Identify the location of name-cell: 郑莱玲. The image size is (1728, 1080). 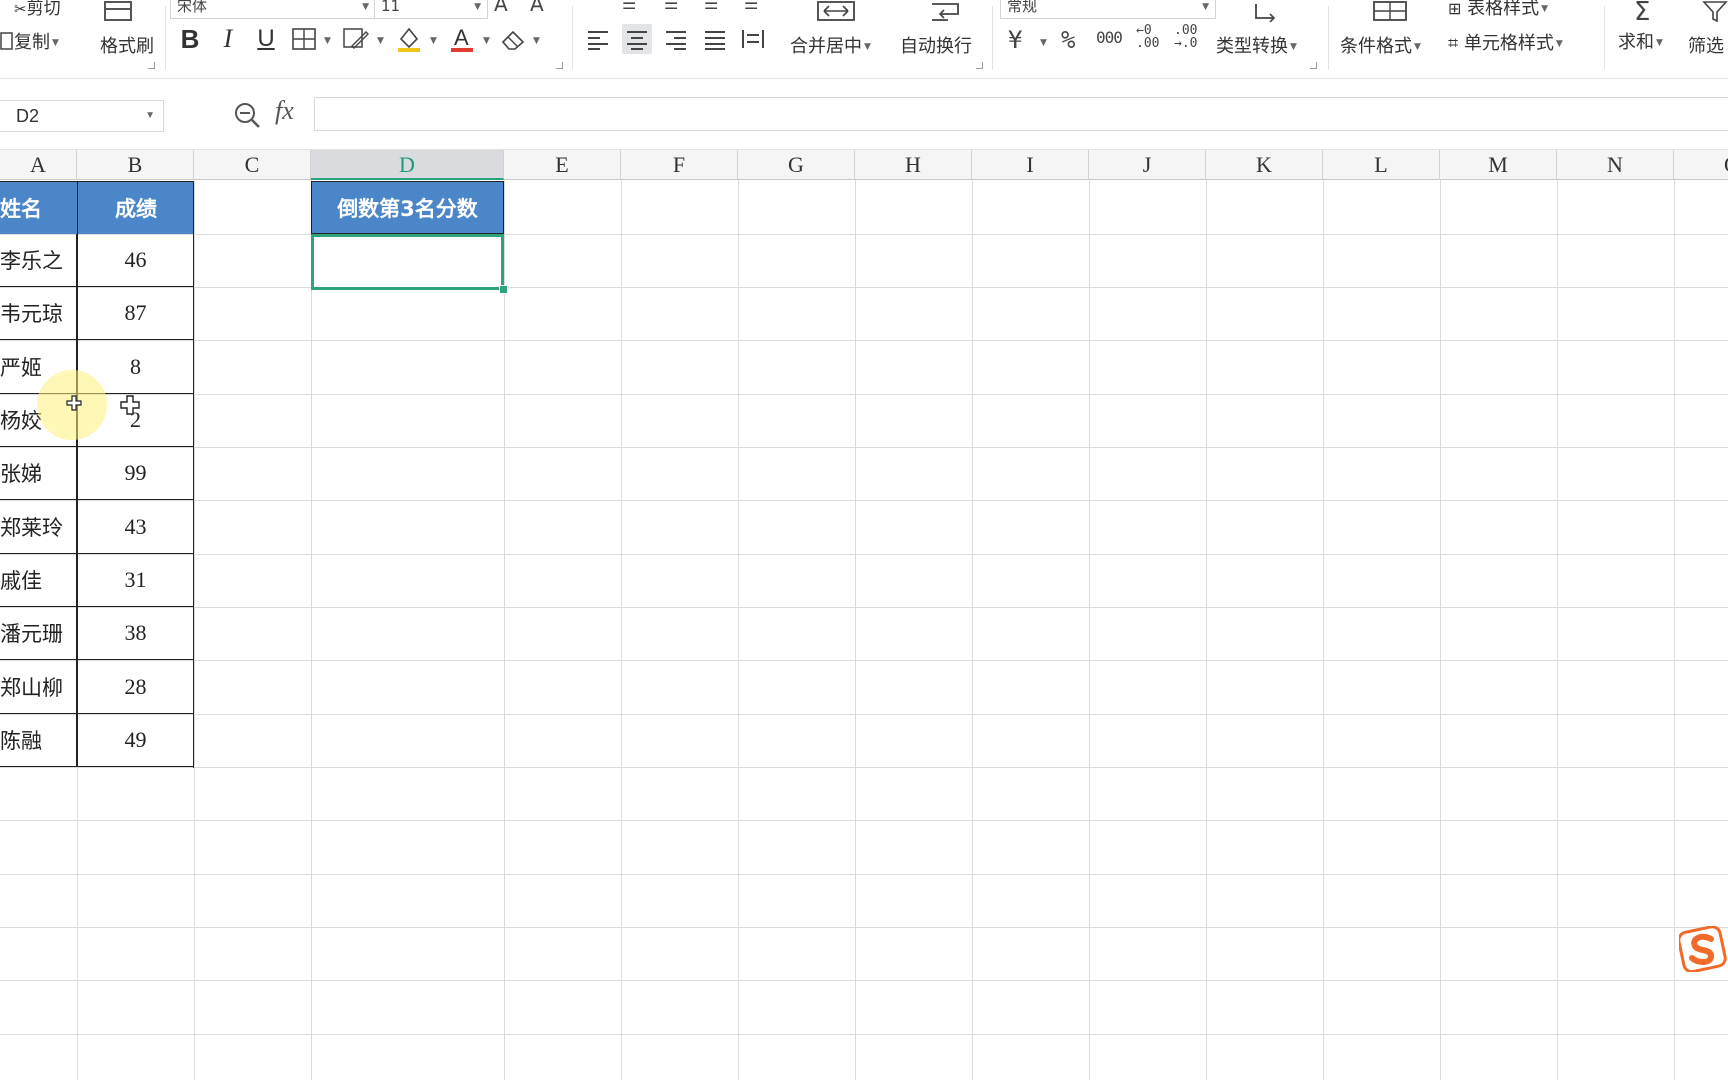
(38, 527).